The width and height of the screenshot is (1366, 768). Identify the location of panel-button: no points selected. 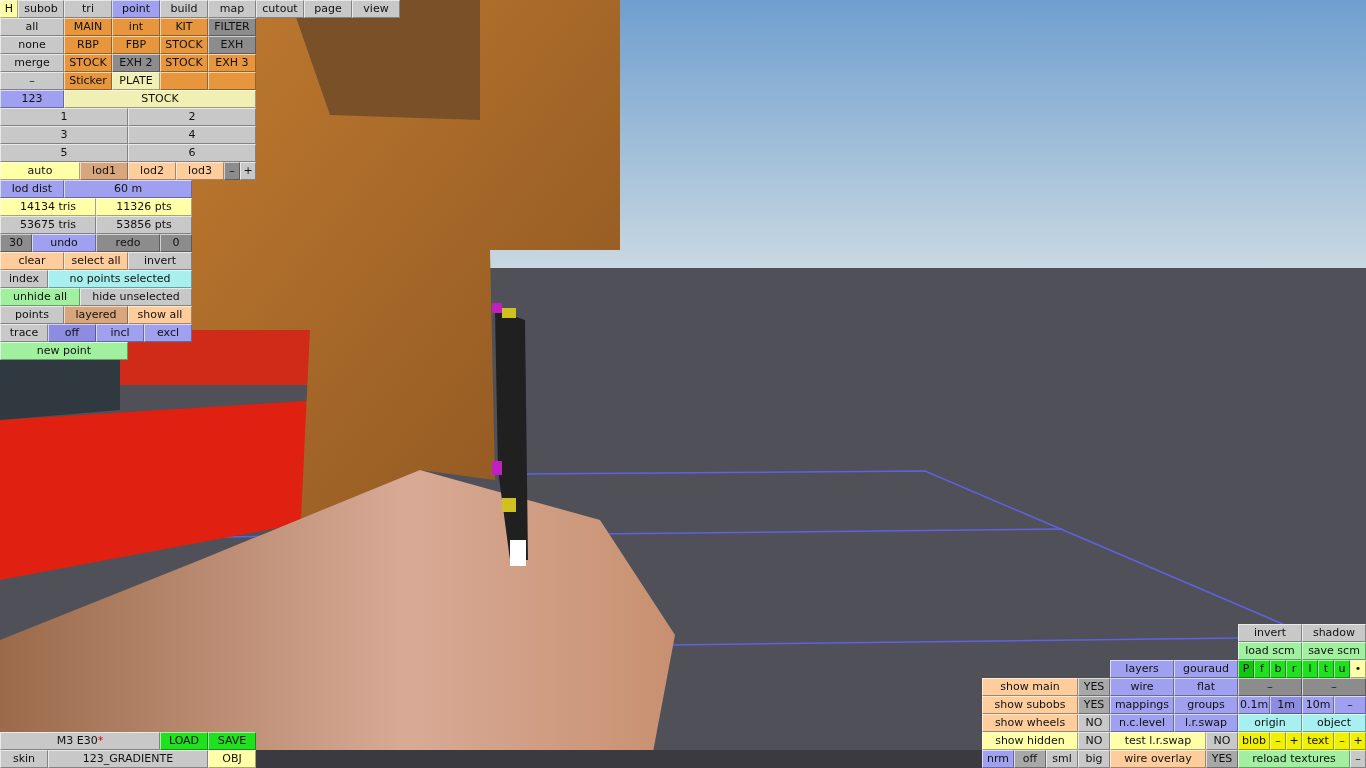
(120, 279).